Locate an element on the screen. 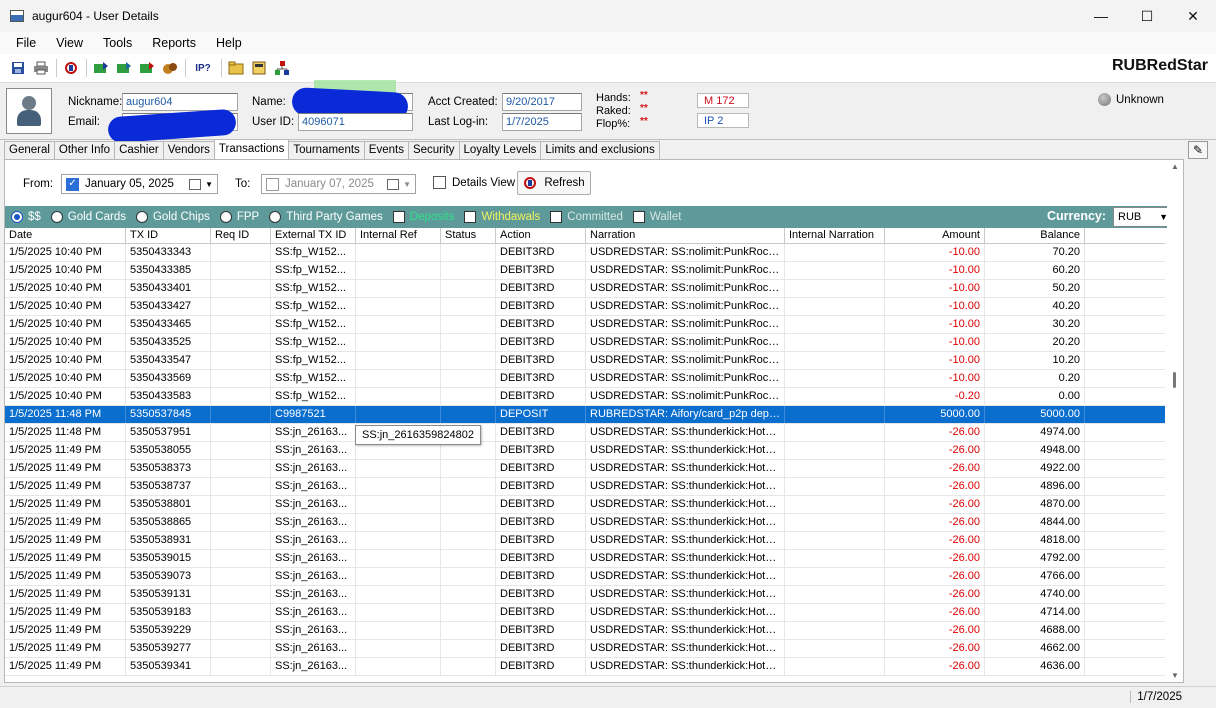 The height and width of the screenshot is (708, 1216). reload-user-icon is located at coordinates (71, 68).